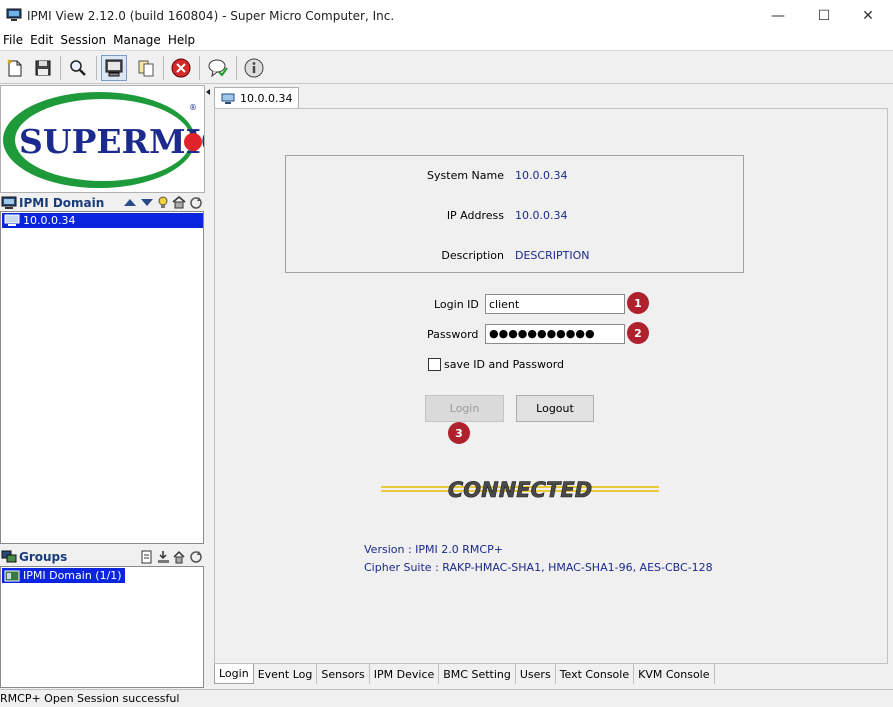  I want to click on copy-button, so click(146, 68).